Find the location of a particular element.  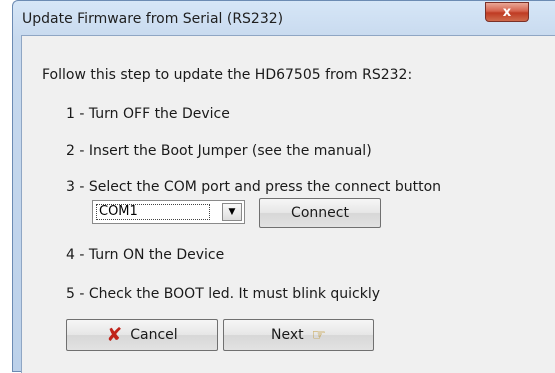

title-bar: Update Firmware from Serial (RS232) x is located at coordinates (284, 18).